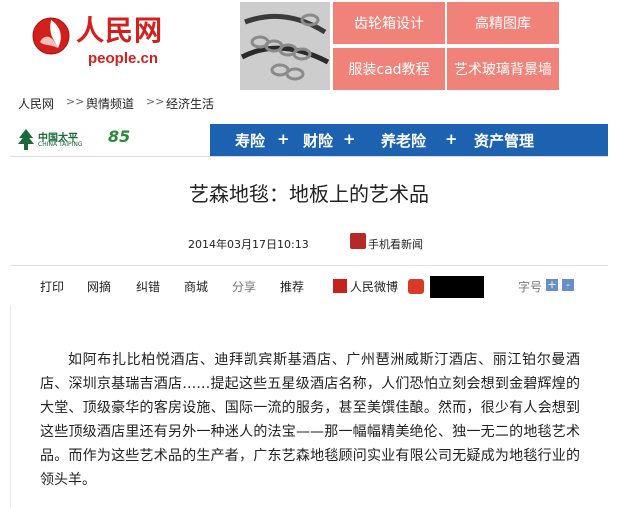 The image size is (618, 508). I want to click on print-button: 打印, so click(52, 286).